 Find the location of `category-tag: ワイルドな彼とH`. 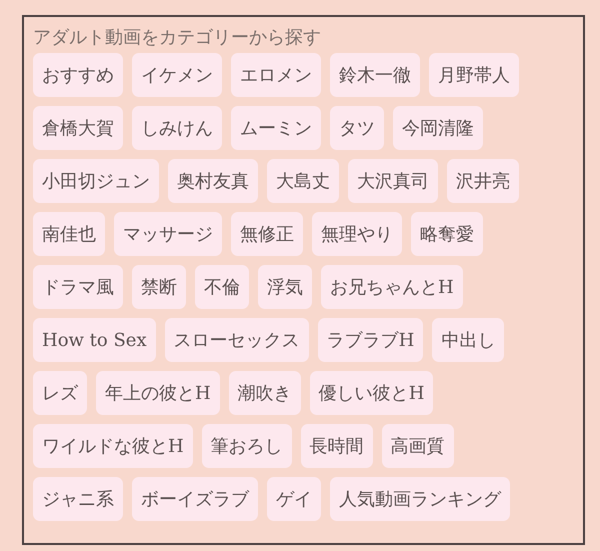

category-tag: ワイルドな彼とH is located at coordinates (113, 446).